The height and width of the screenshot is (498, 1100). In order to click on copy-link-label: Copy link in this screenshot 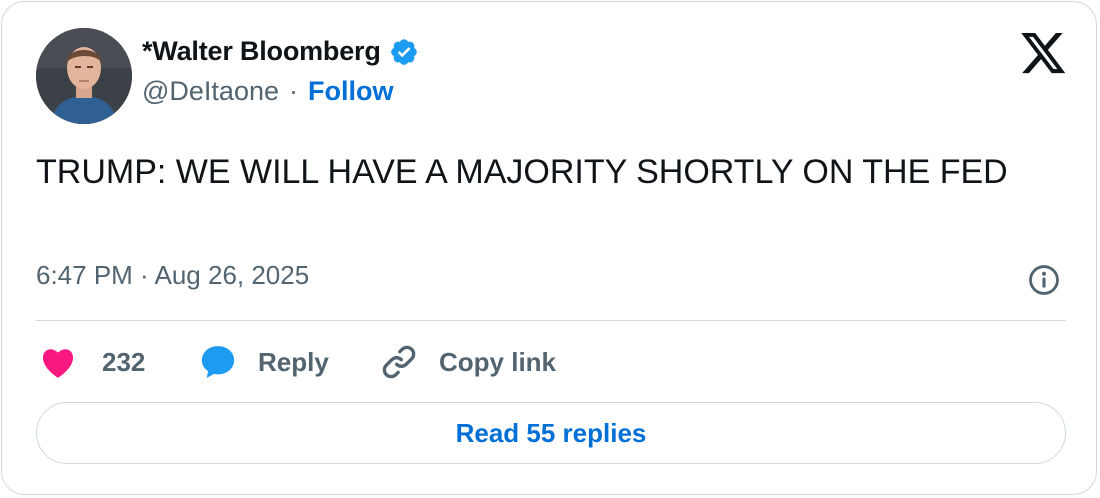, I will do `click(498, 361)`.